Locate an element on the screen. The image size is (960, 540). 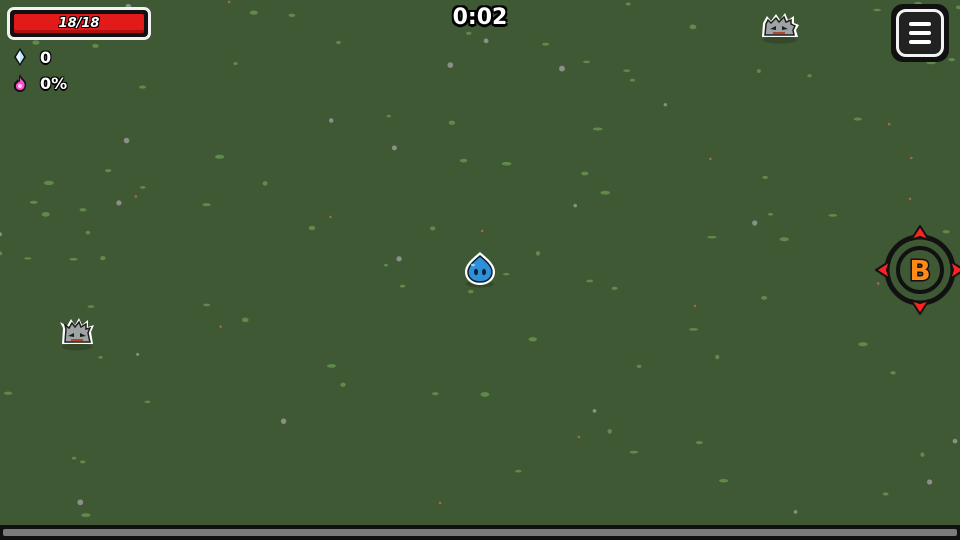
hamburger-menu-icon is located at coordinates (920, 33).